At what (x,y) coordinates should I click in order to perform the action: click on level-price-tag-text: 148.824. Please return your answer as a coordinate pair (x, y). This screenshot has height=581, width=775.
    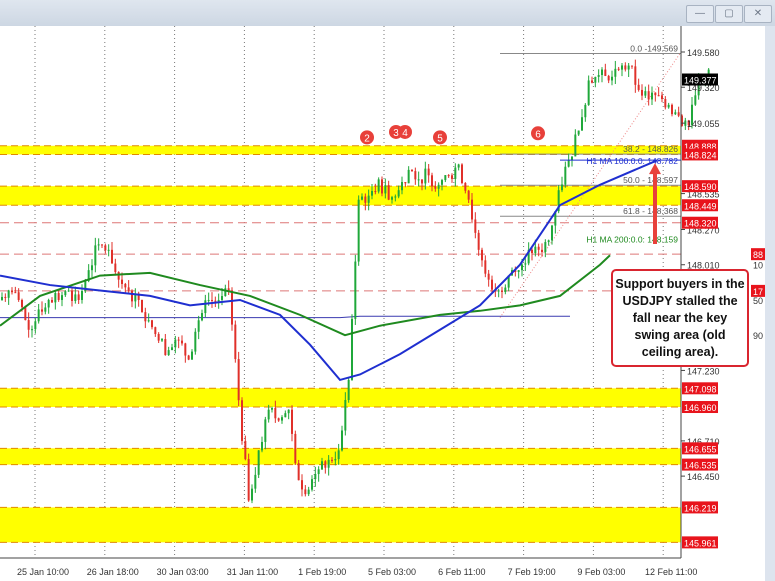
    Looking at the image, I should click on (700, 155).